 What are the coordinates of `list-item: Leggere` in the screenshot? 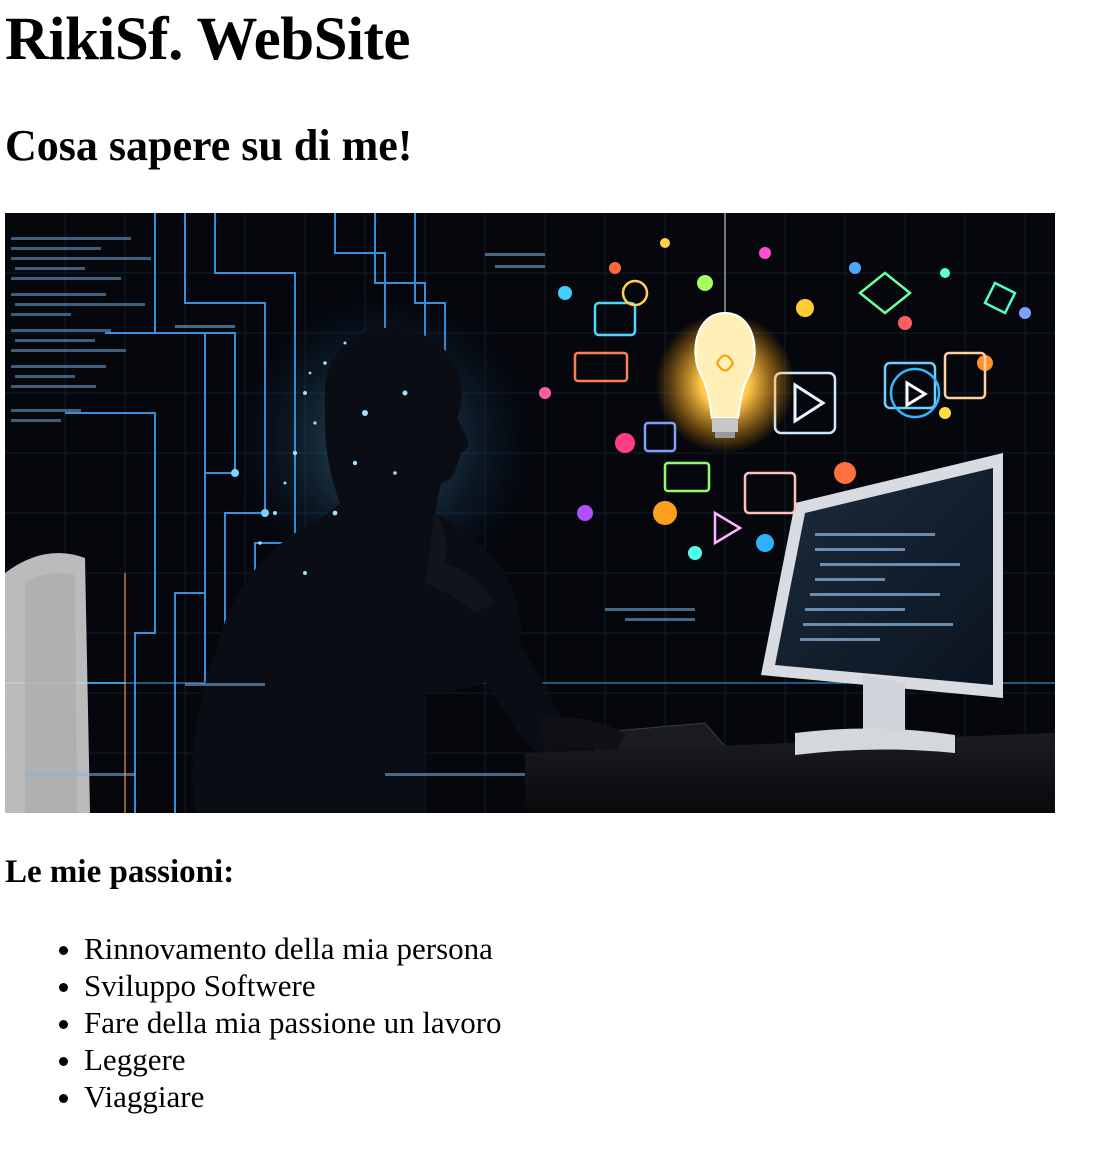 It's located at (293, 1059).